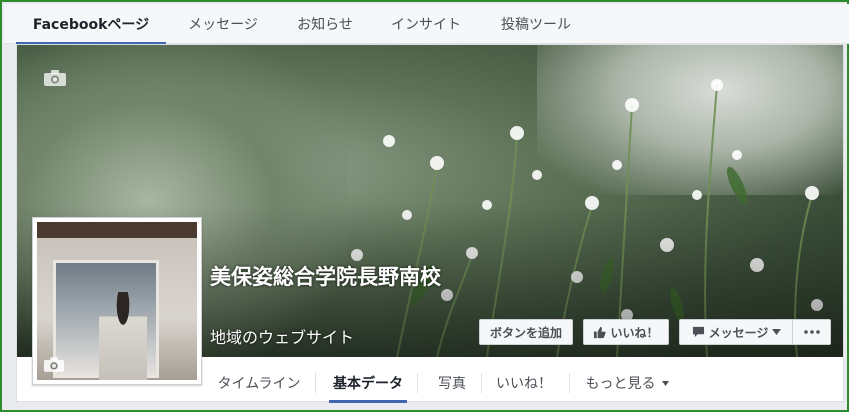 The image size is (849, 412). Describe the element at coordinates (123, 336) in the screenshot. I see `profile-person` at that location.